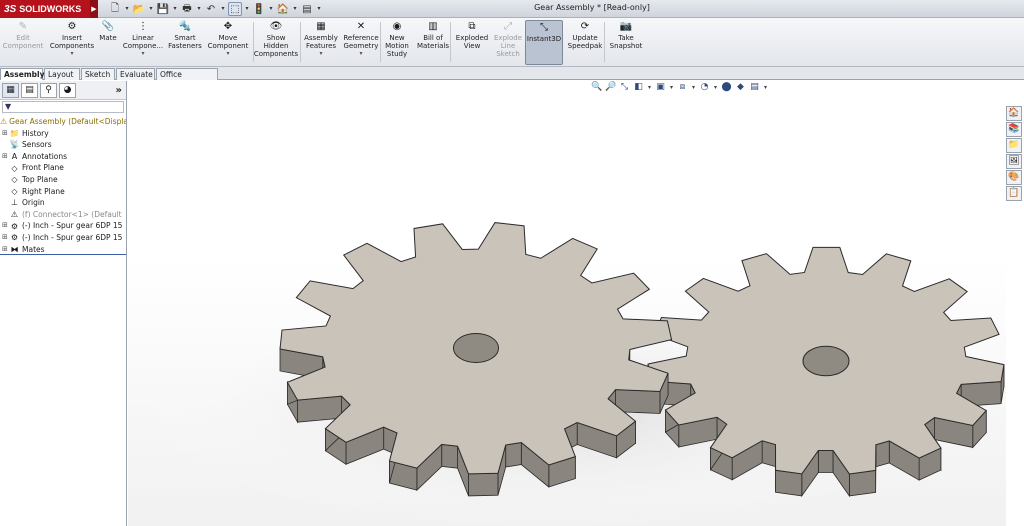 This screenshot has width=1024, height=526. I want to click on tree-item: ◇ Right Plane, so click(63, 192).